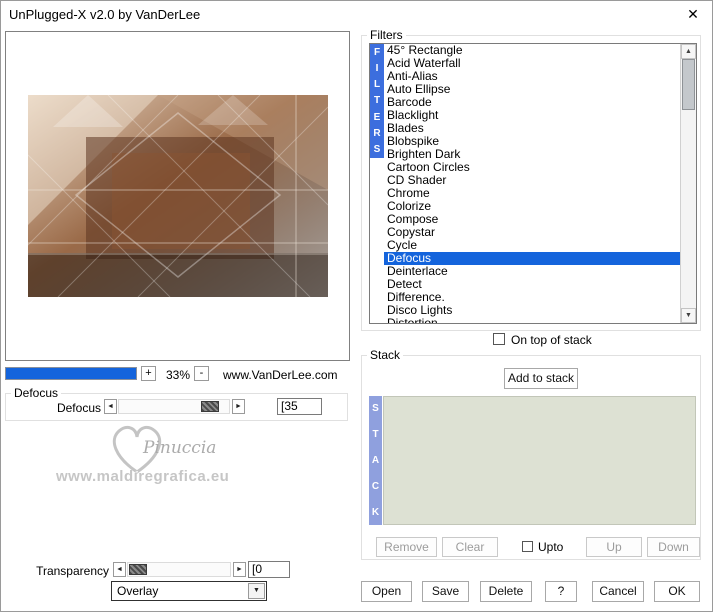  What do you see at coordinates (532, 219) in the screenshot?
I see `filter-list-item: Compose` at bounding box center [532, 219].